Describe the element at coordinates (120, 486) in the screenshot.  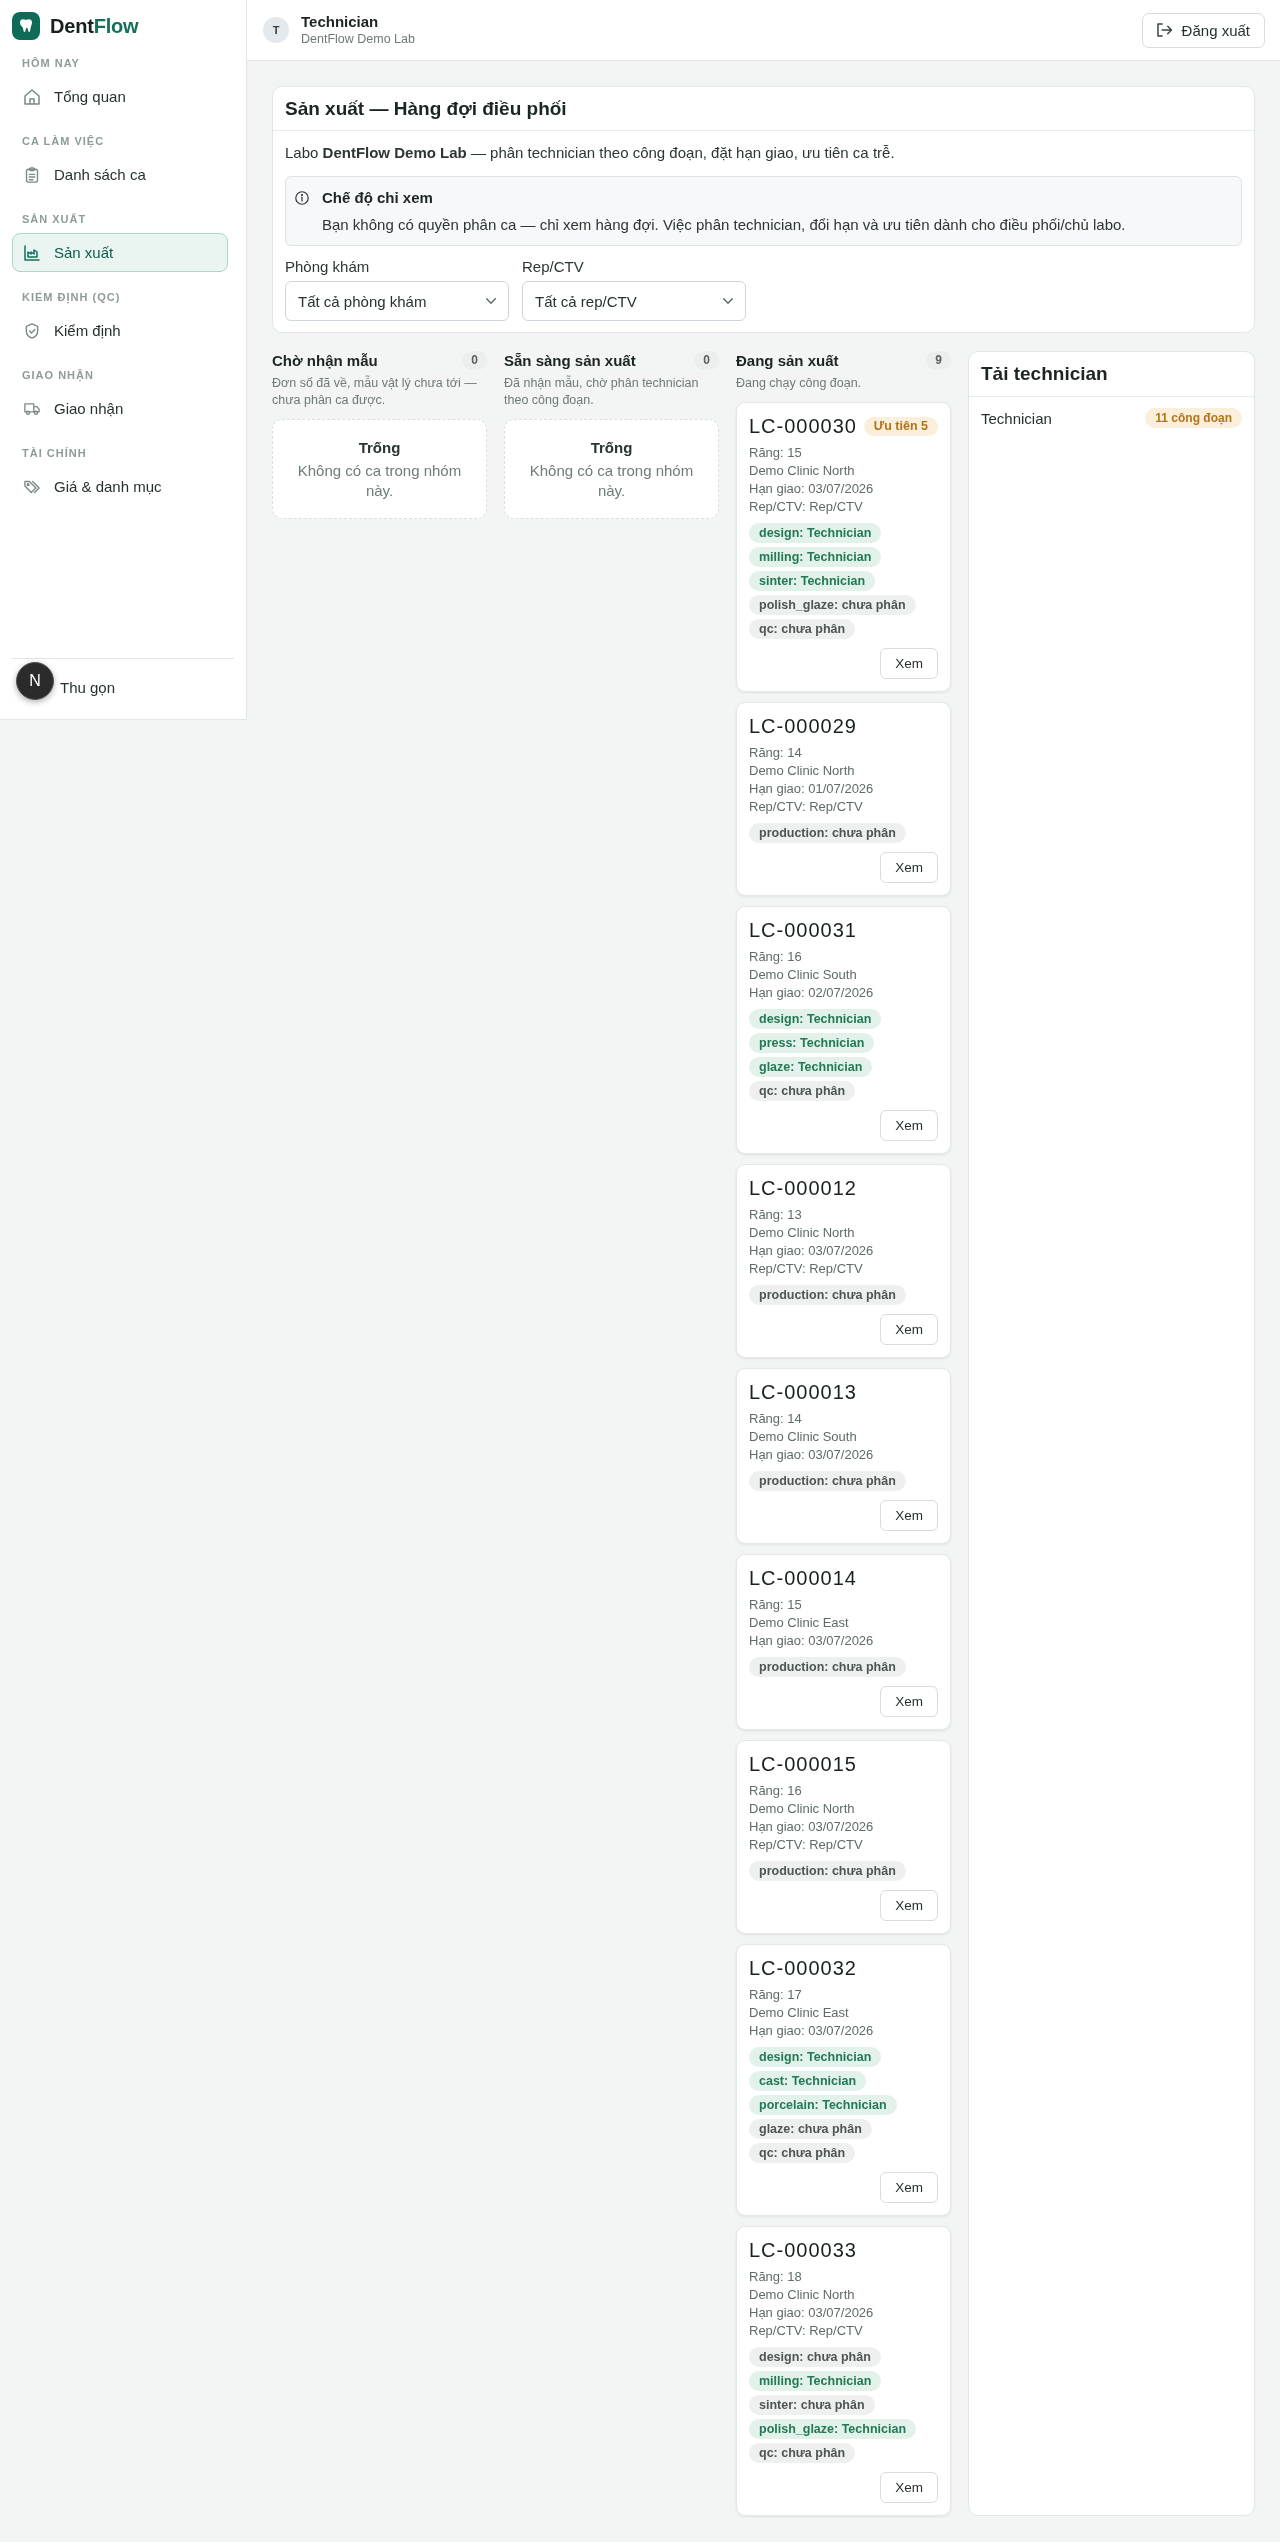
I see `nav-item: Giá & danh mục` at that location.